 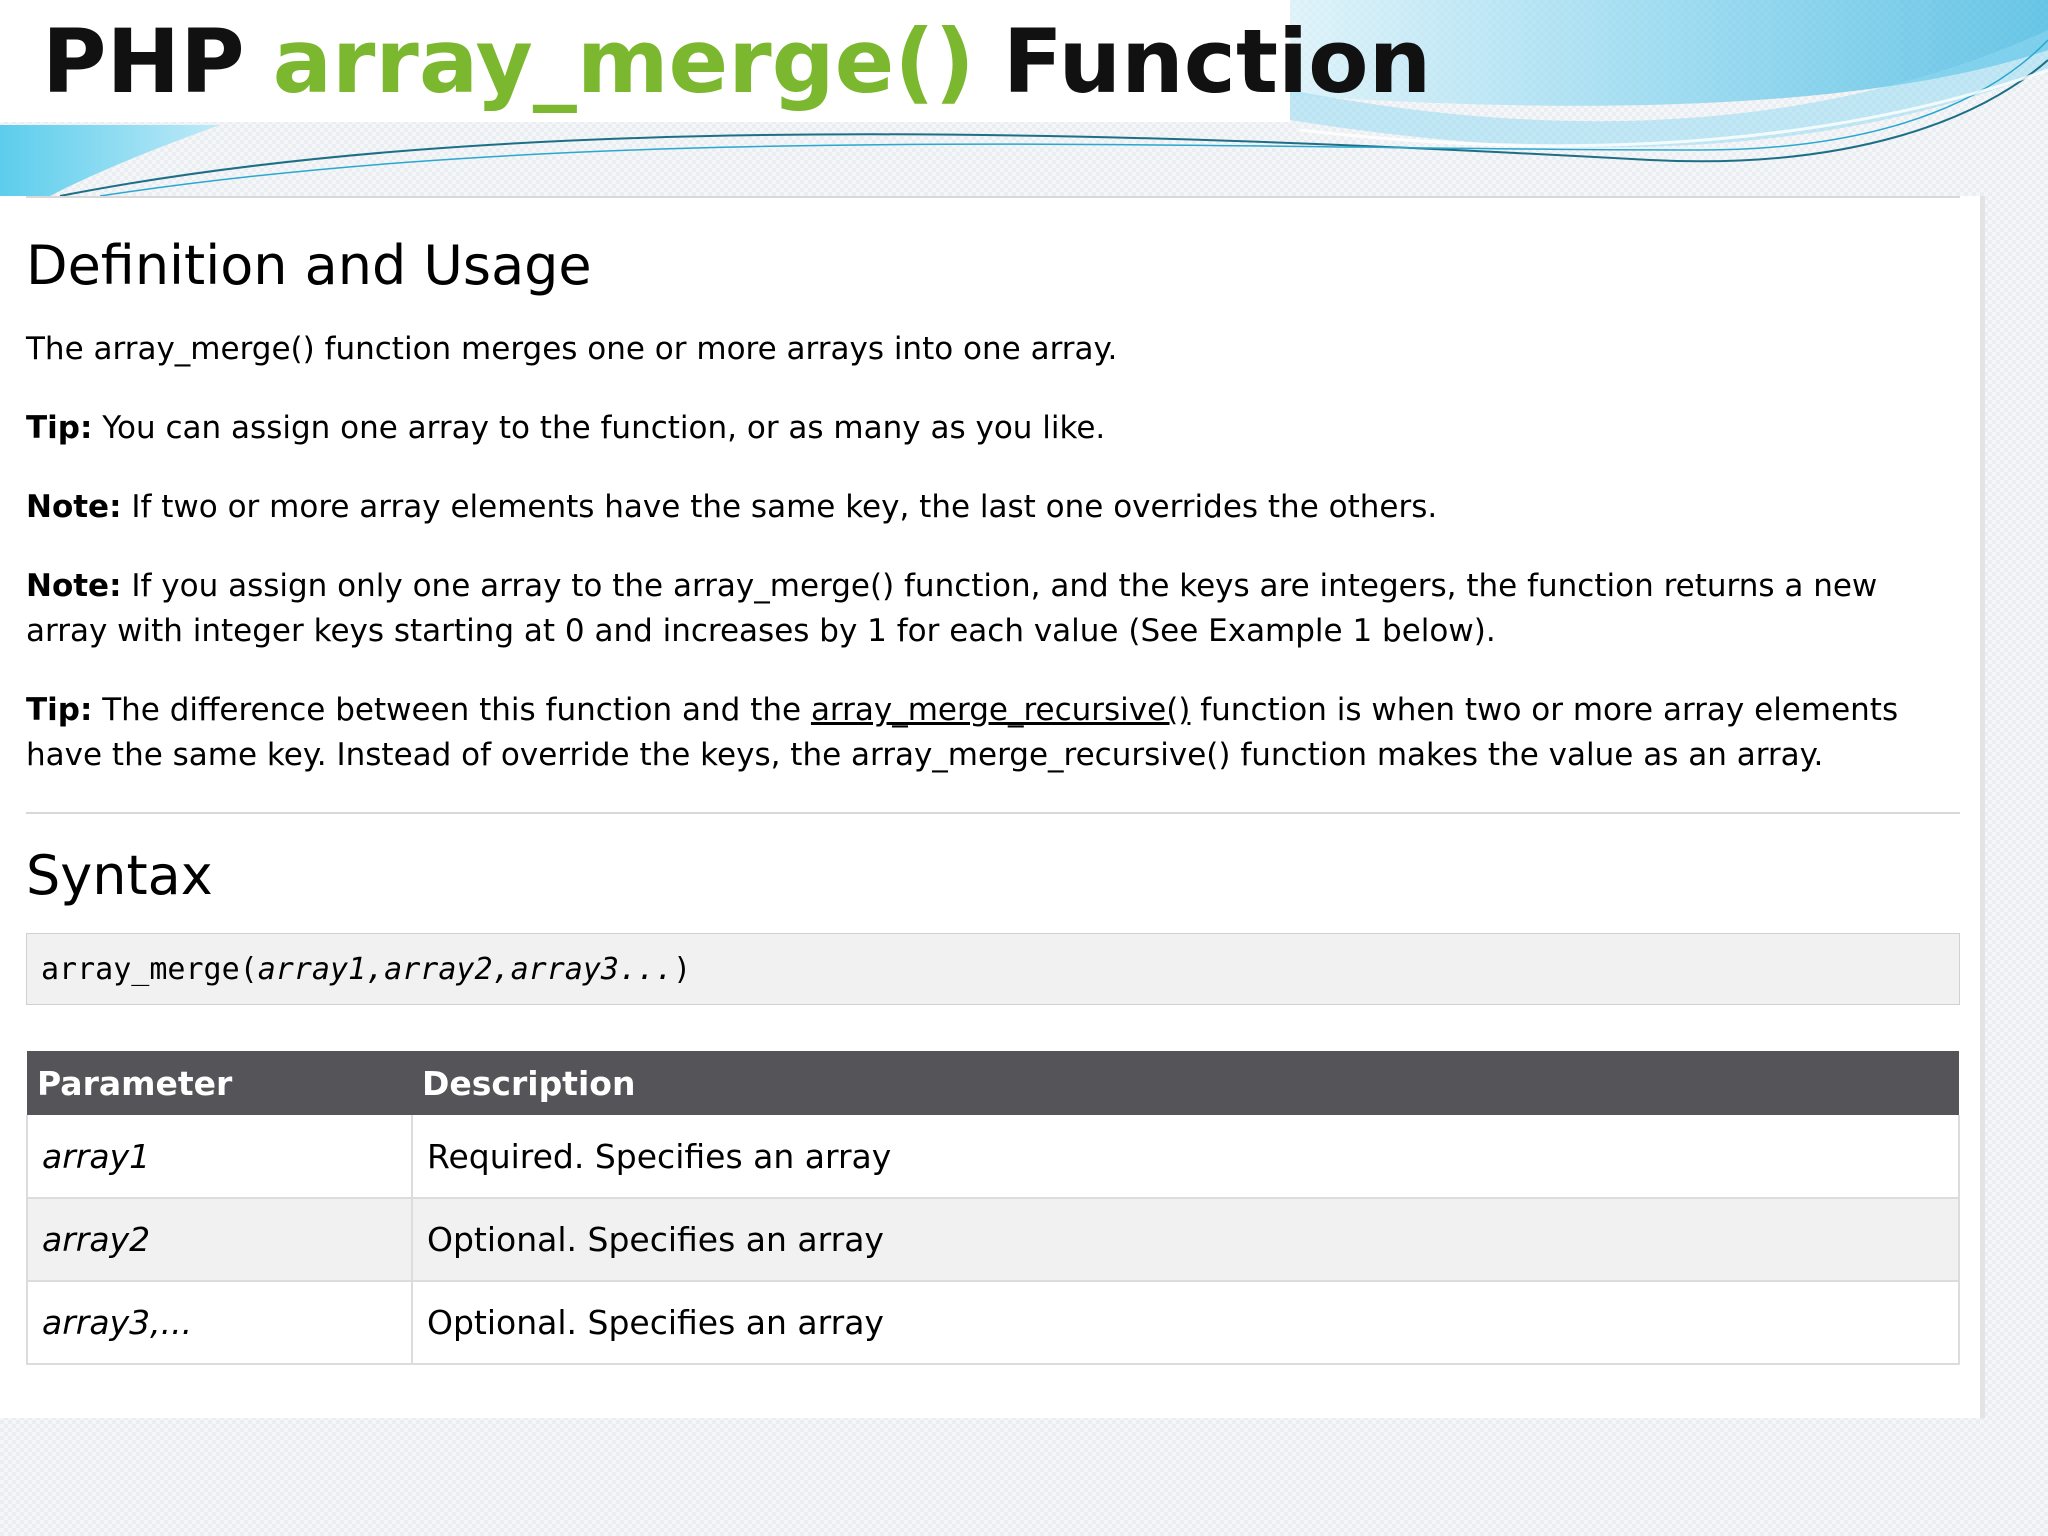 I want to click on array-merge-recursive-link: array_merge_recursive(), so click(x=1000, y=710).